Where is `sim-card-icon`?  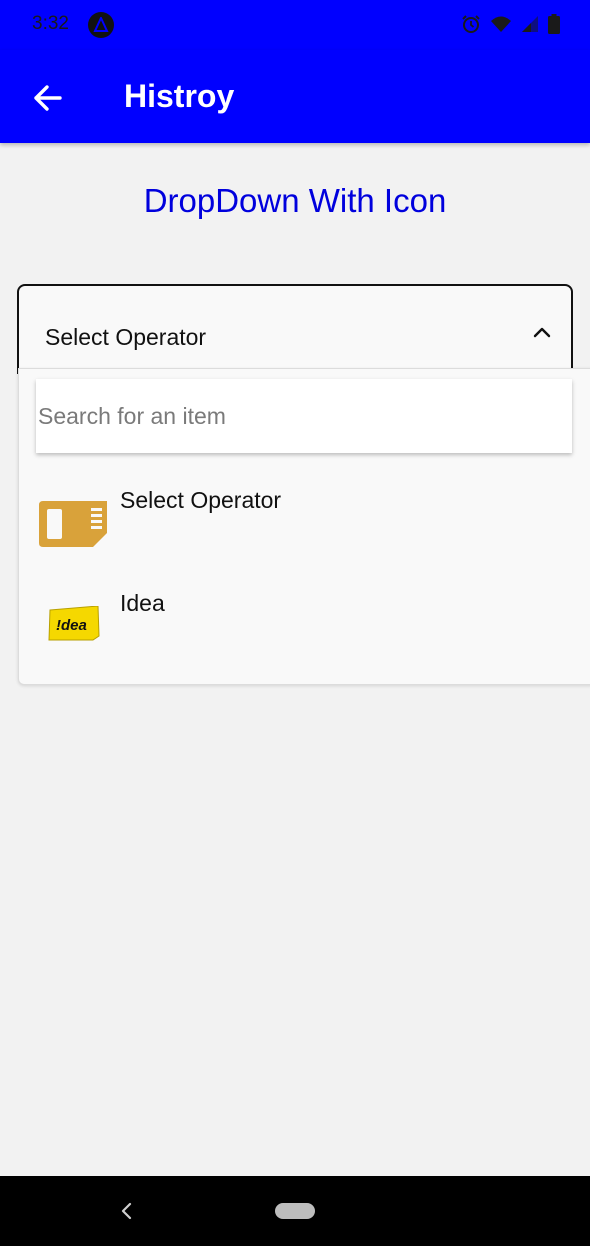 sim-card-icon is located at coordinates (73, 526).